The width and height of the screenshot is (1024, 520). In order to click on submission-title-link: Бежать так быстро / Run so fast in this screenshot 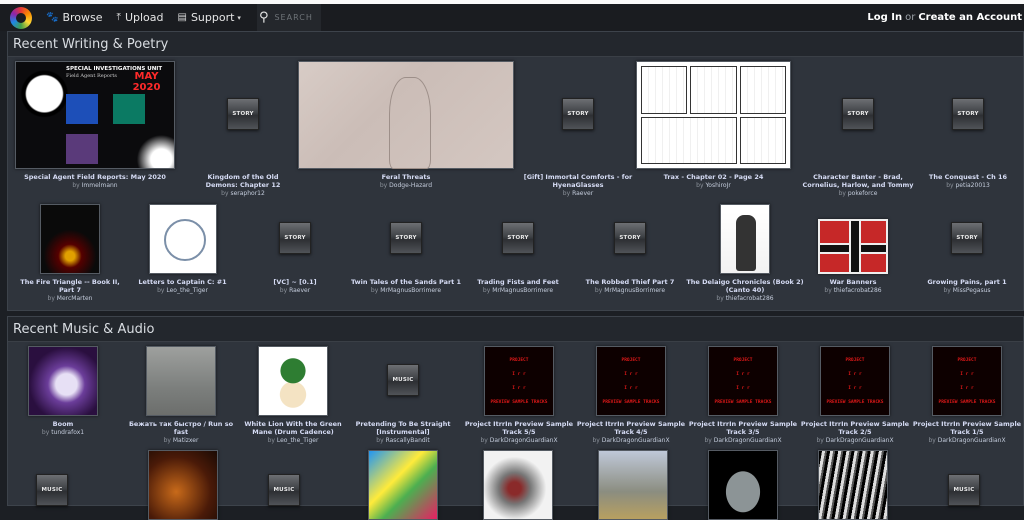, I will do `click(181, 428)`.